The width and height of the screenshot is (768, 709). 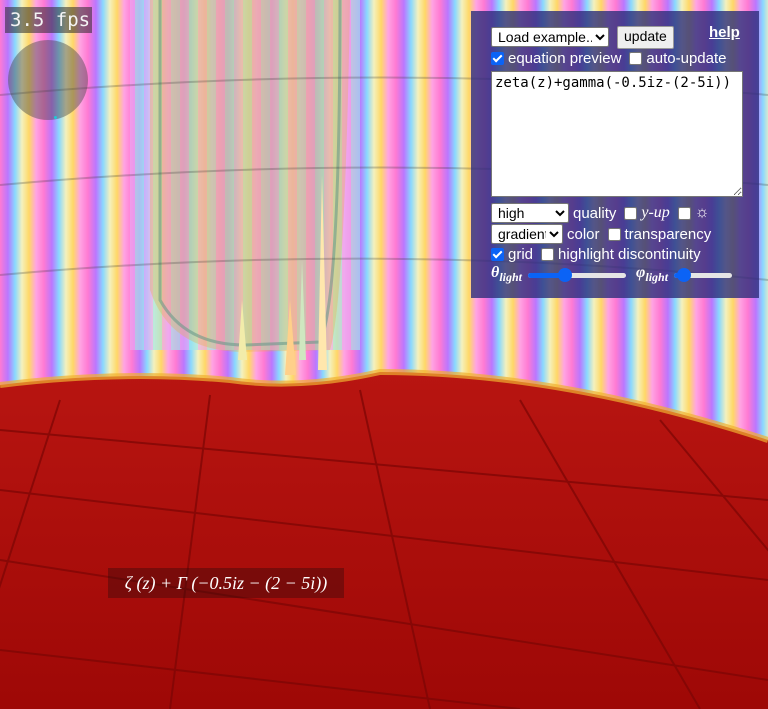 I want to click on equation-preview-checkbox, so click(x=497, y=58).